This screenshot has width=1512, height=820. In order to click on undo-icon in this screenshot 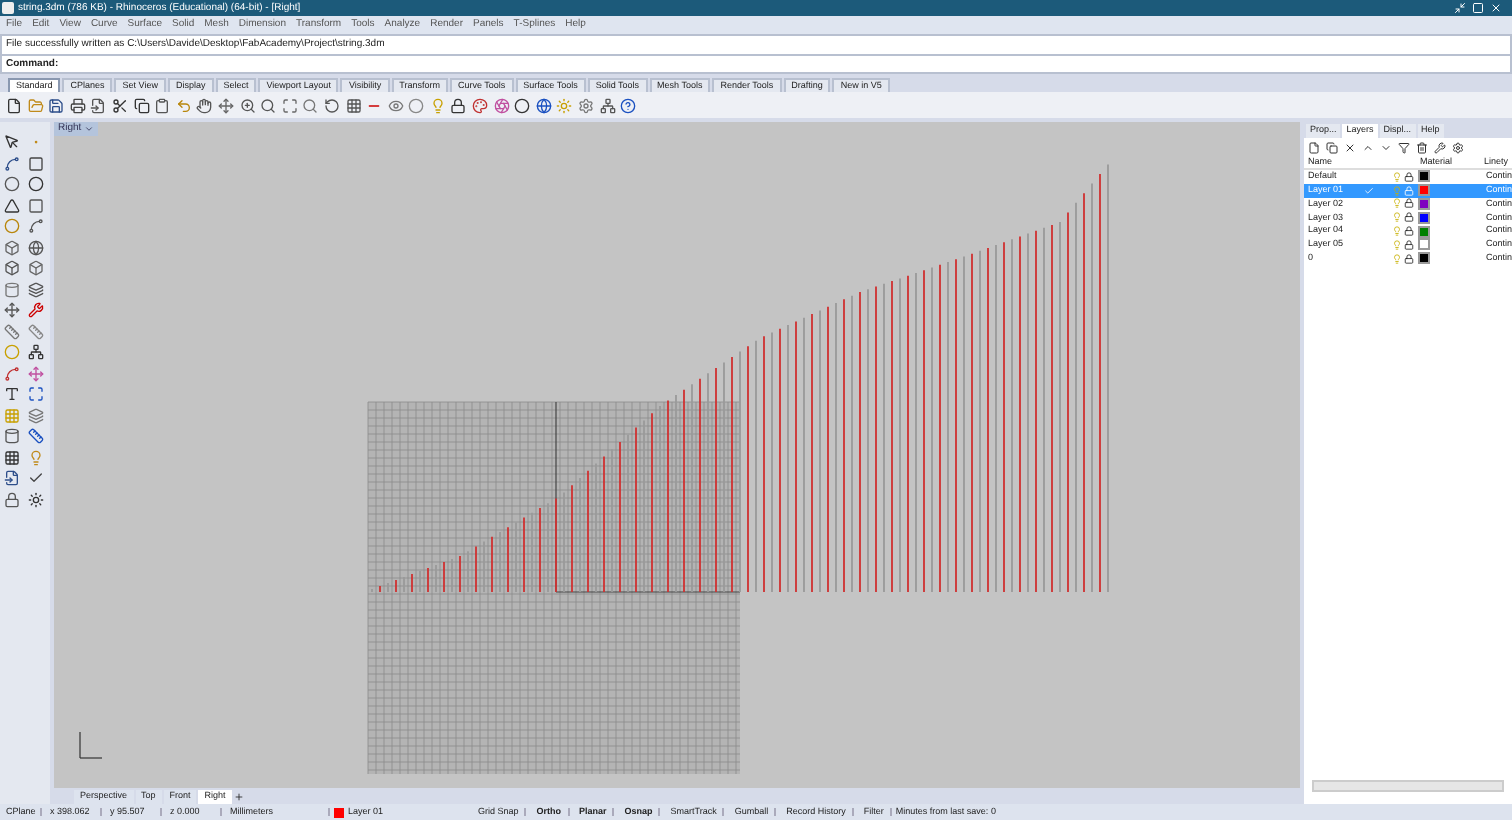, I will do `click(183, 105)`.